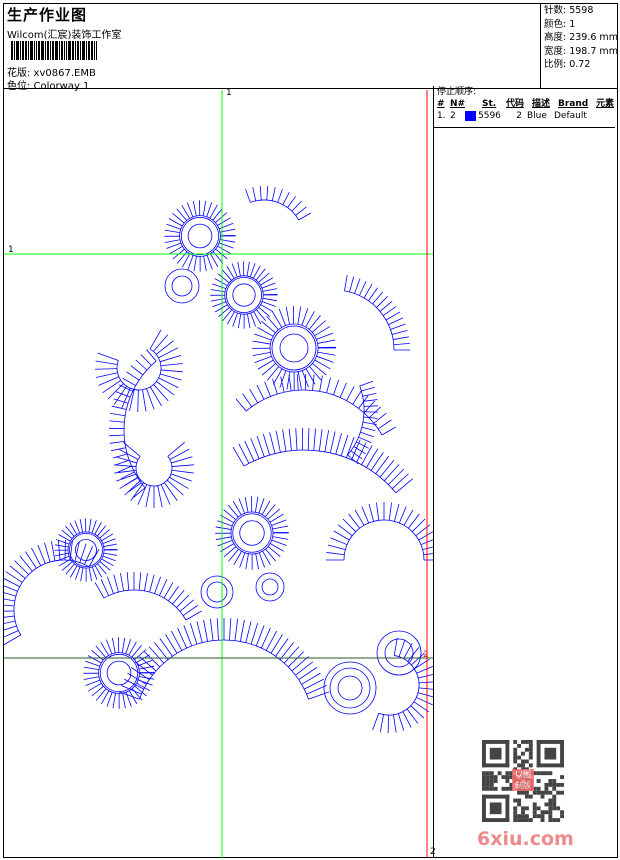 This screenshot has width=620, height=860. What do you see at coordinates (523, 780) in the screenshot?
I see `watermark-stamp: 以图制版` at bounding box center [523, 780].